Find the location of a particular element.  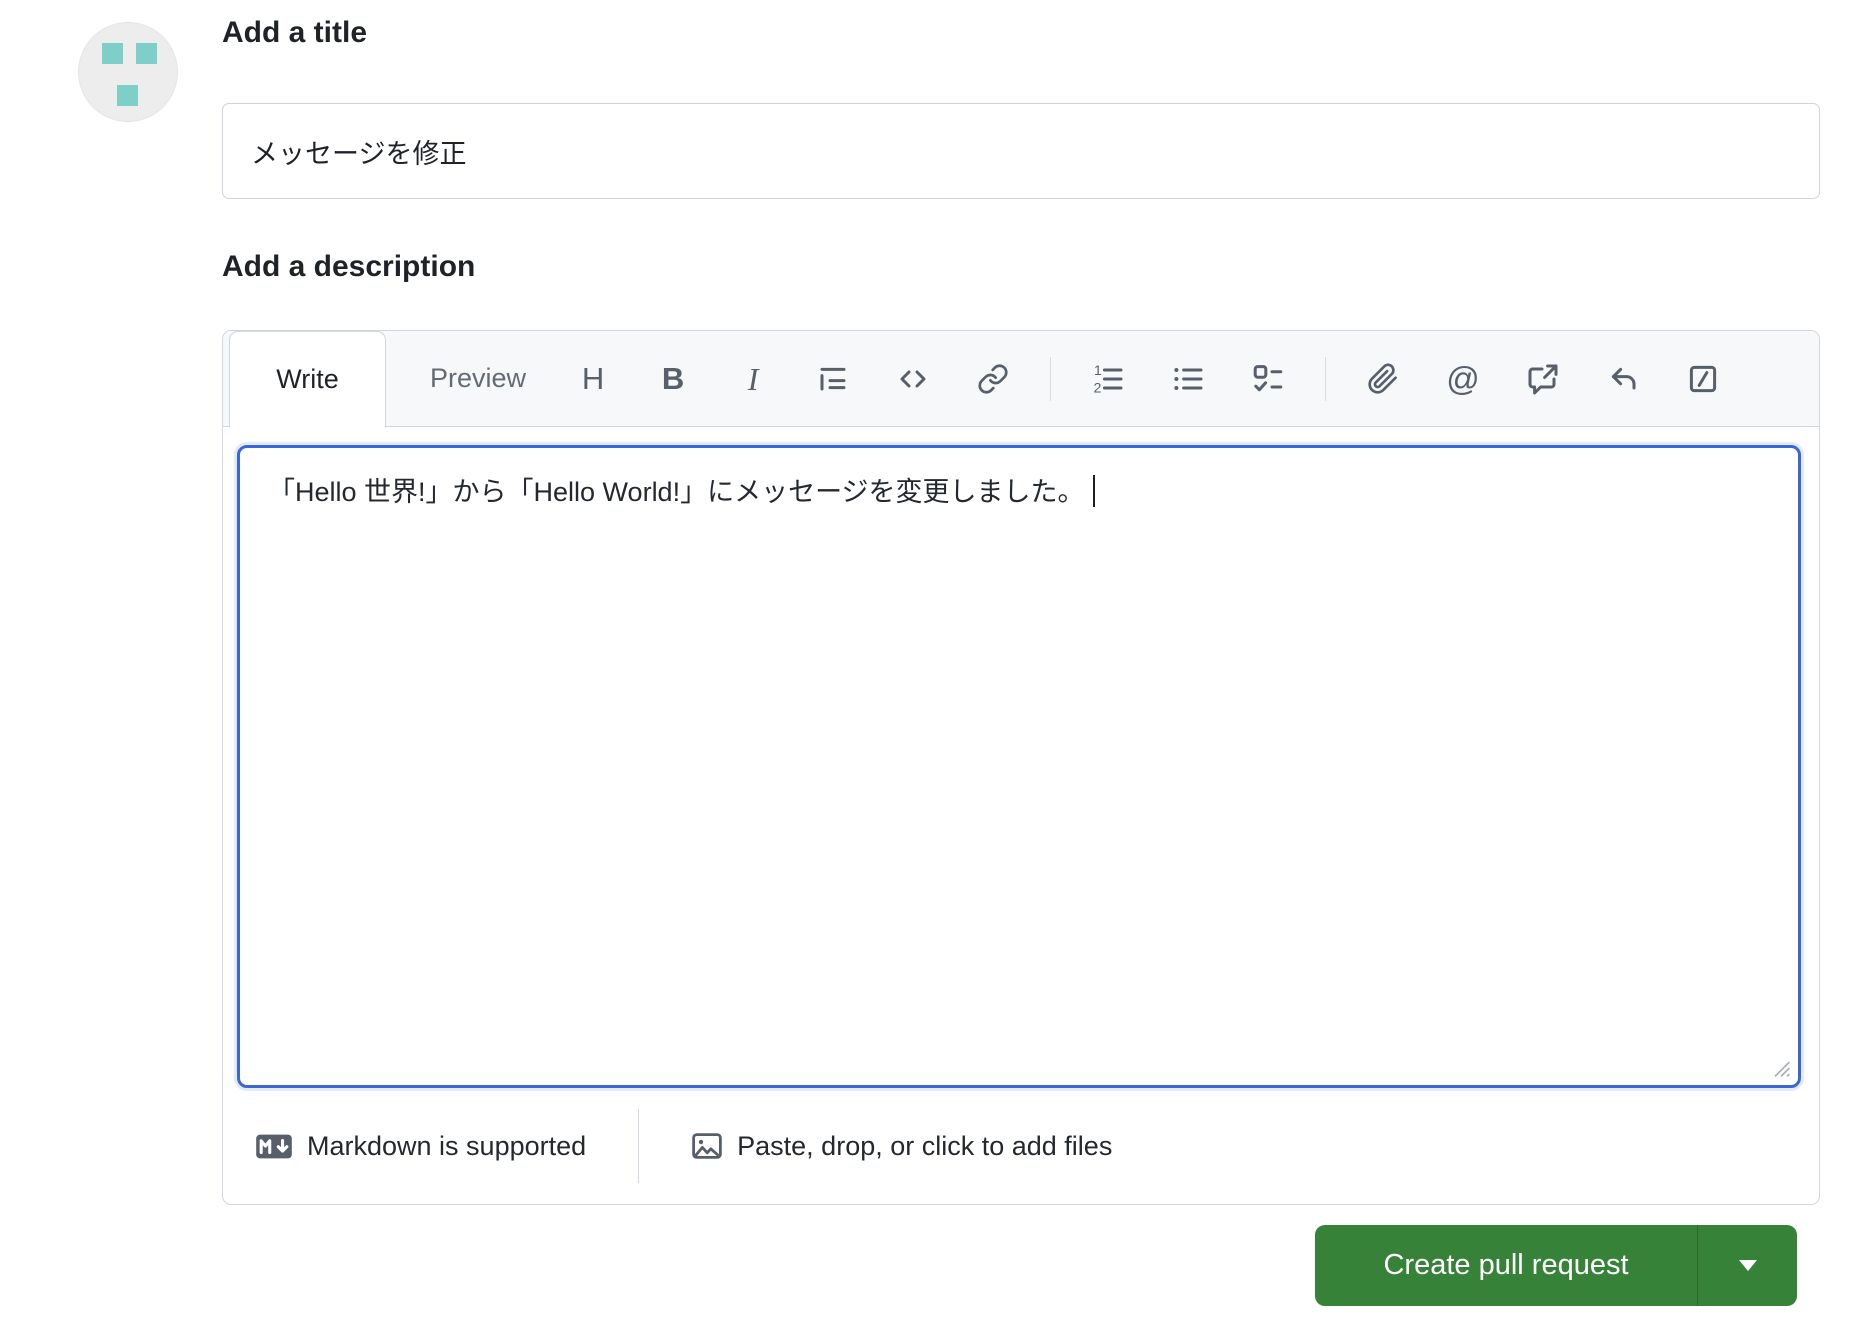

link-button is located at coordinates (993, 379).